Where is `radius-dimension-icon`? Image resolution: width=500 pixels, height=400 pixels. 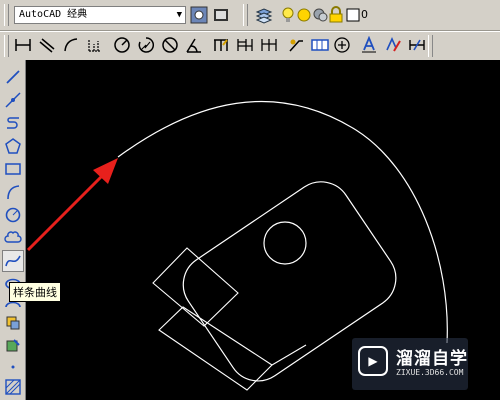
radius-dimension-icon is located at coordinates (122, 45).